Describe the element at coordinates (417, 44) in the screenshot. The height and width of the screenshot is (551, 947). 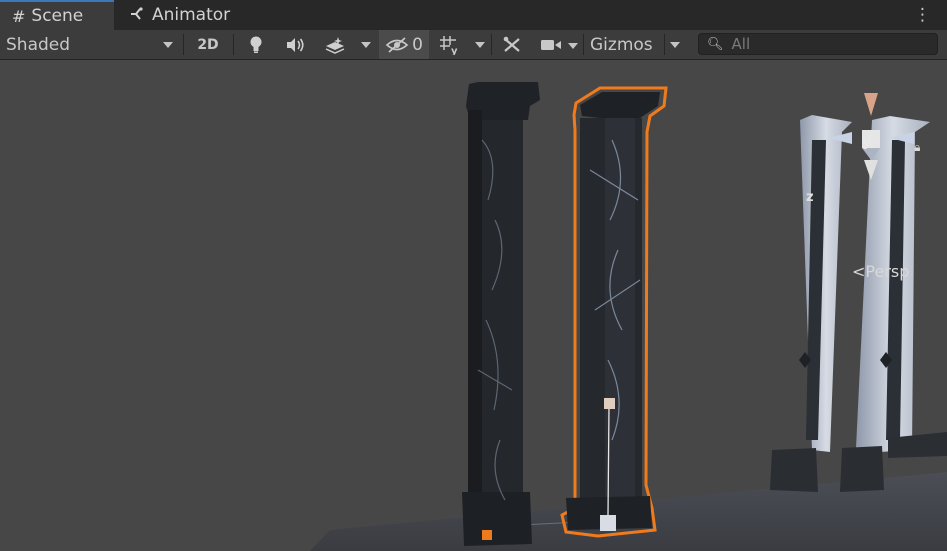
I see `hidden-count: 0` at that location.